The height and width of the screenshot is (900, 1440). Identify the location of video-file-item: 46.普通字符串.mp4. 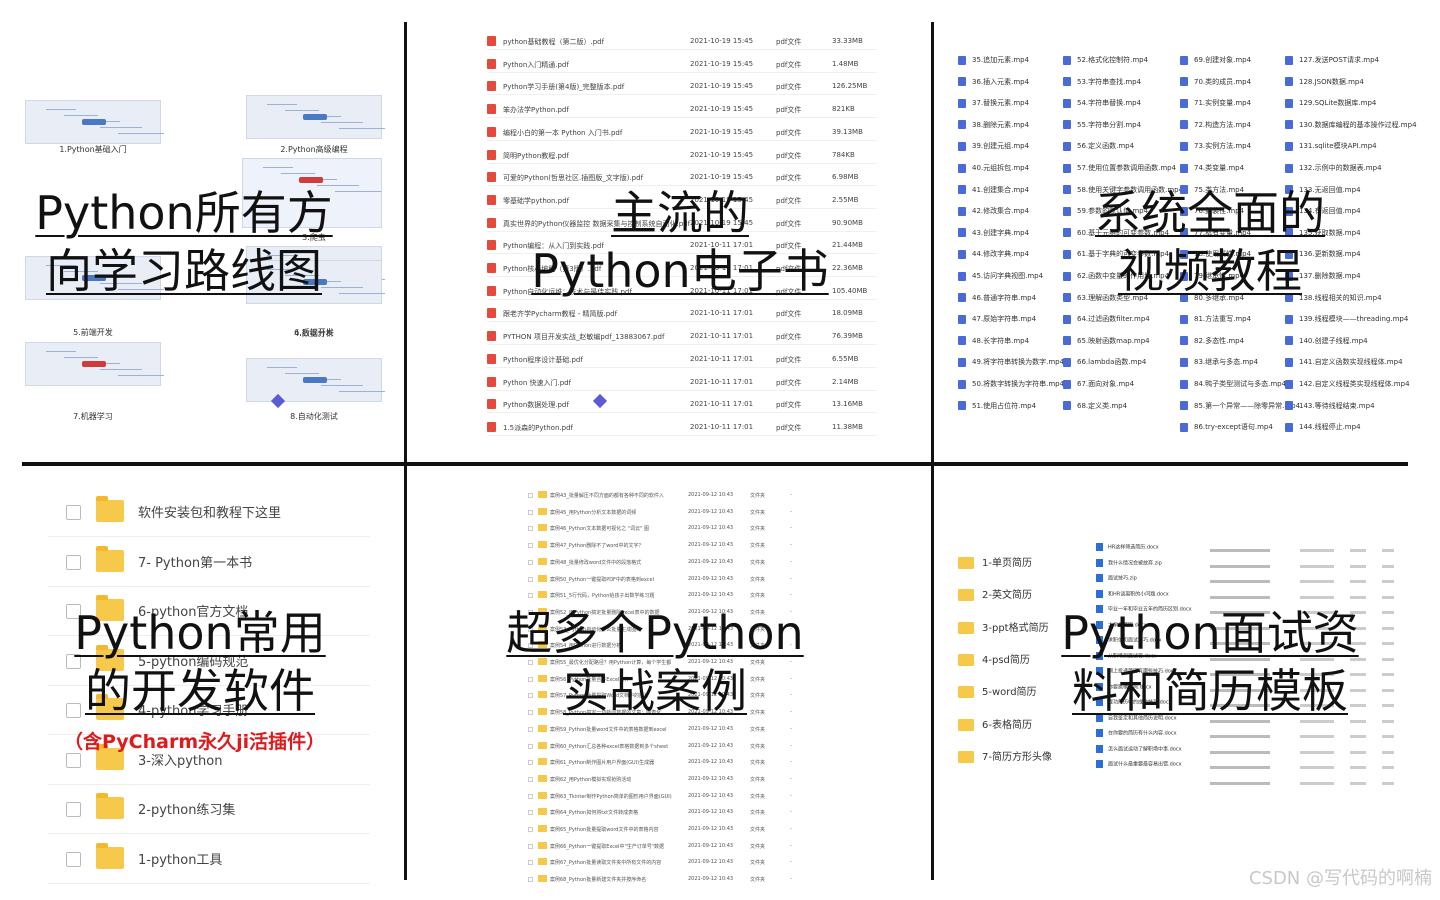
(997, 299).